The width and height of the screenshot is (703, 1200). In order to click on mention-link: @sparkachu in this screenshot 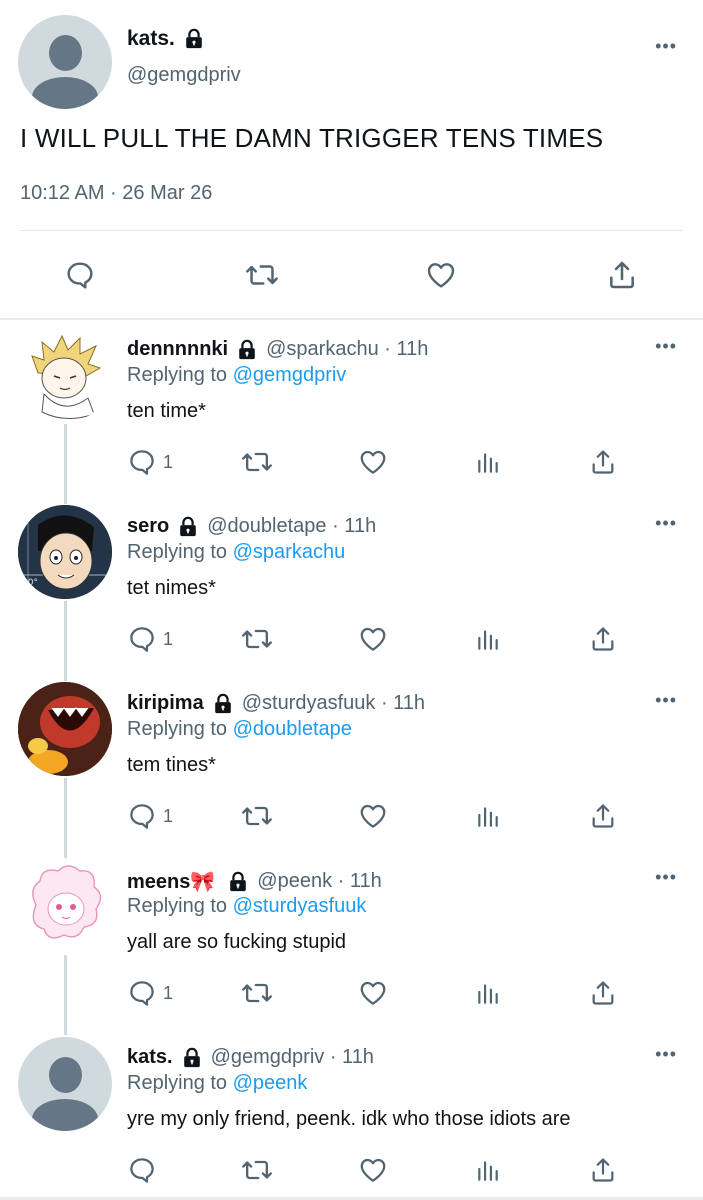, I will do `click(289, 552)`.